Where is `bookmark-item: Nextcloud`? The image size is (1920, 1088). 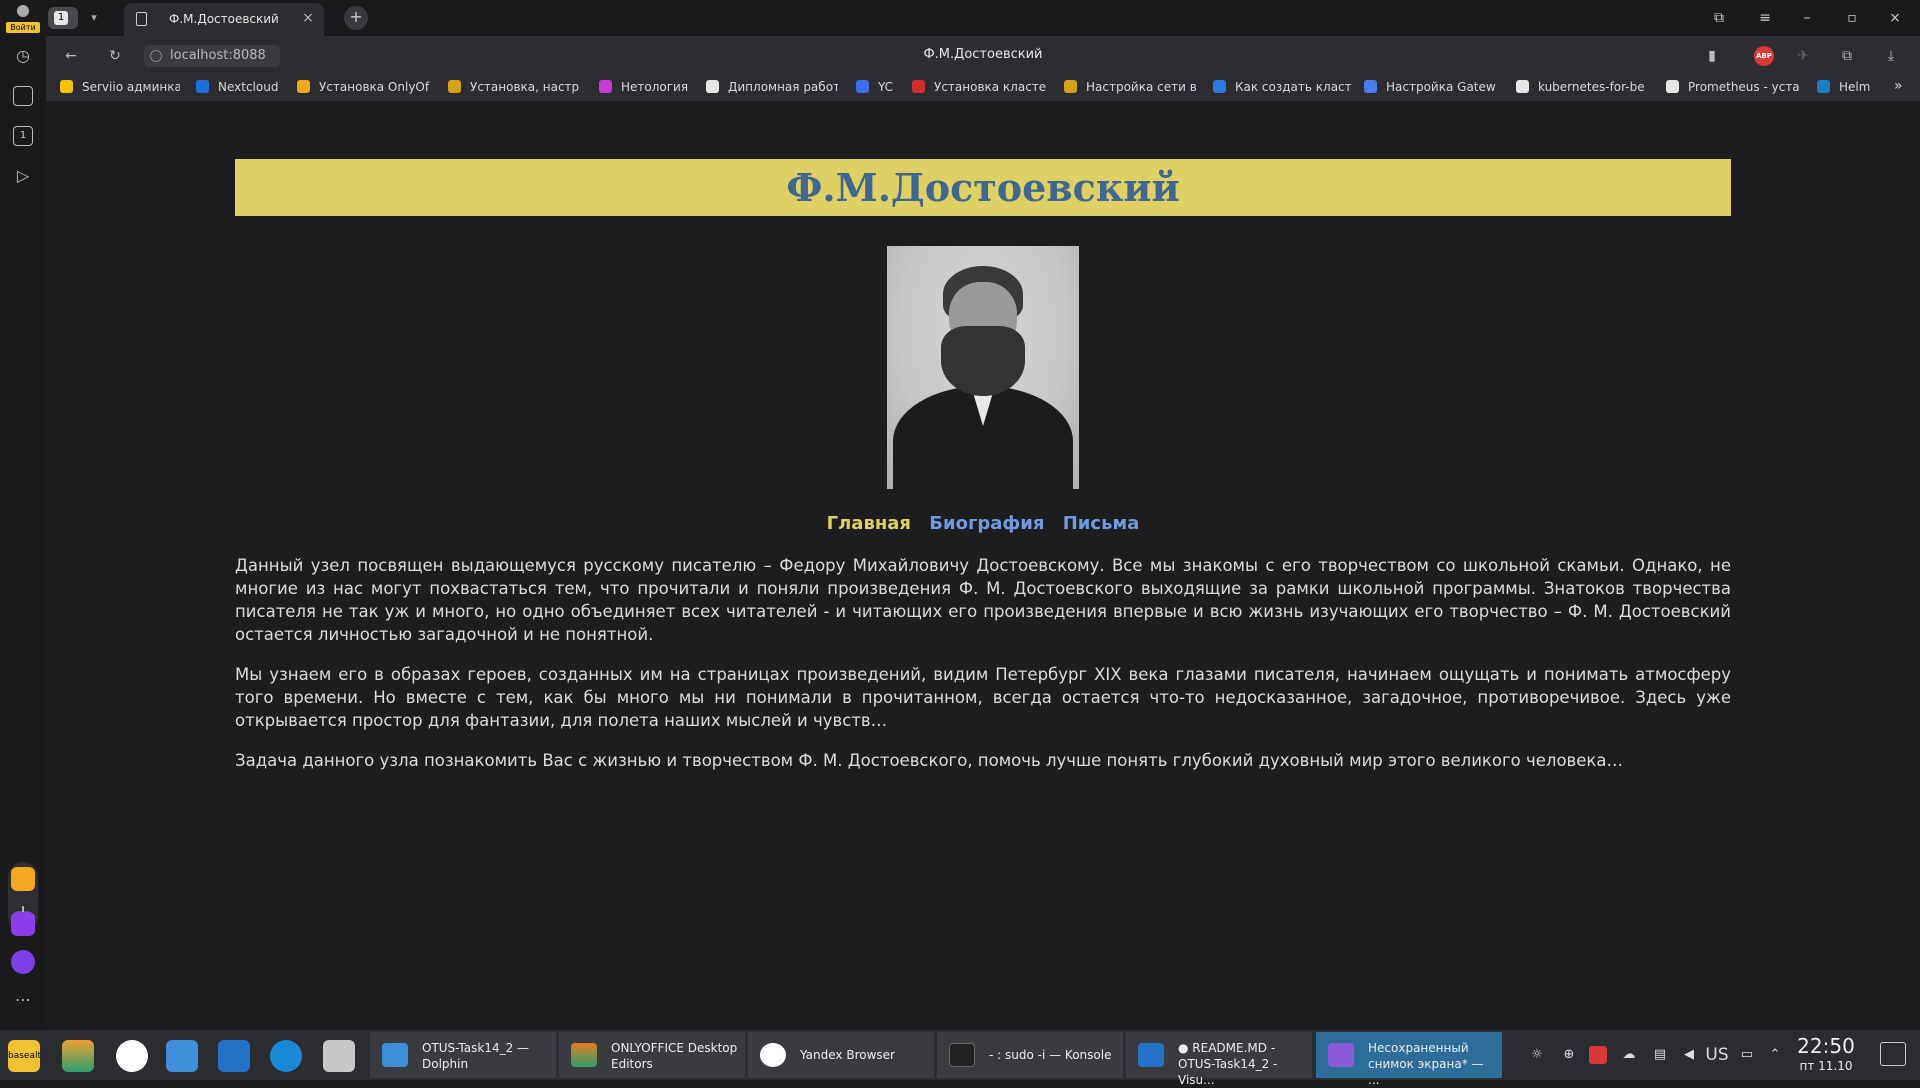 bookmark-item: Nextcloud is located at coordinates (243, 89).